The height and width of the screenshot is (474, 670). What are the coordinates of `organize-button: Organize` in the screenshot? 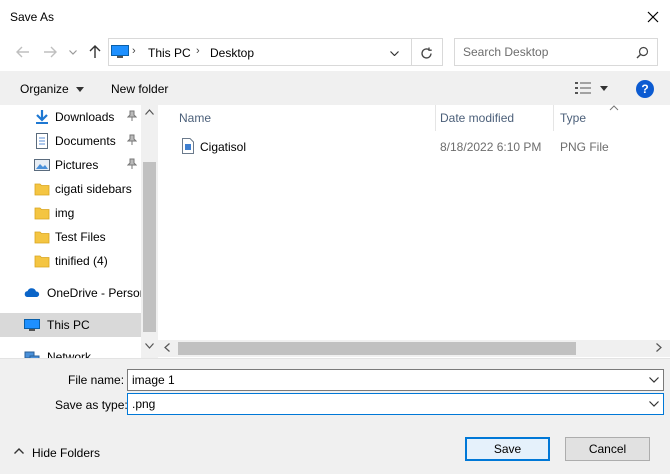 It's located at (52, 89).